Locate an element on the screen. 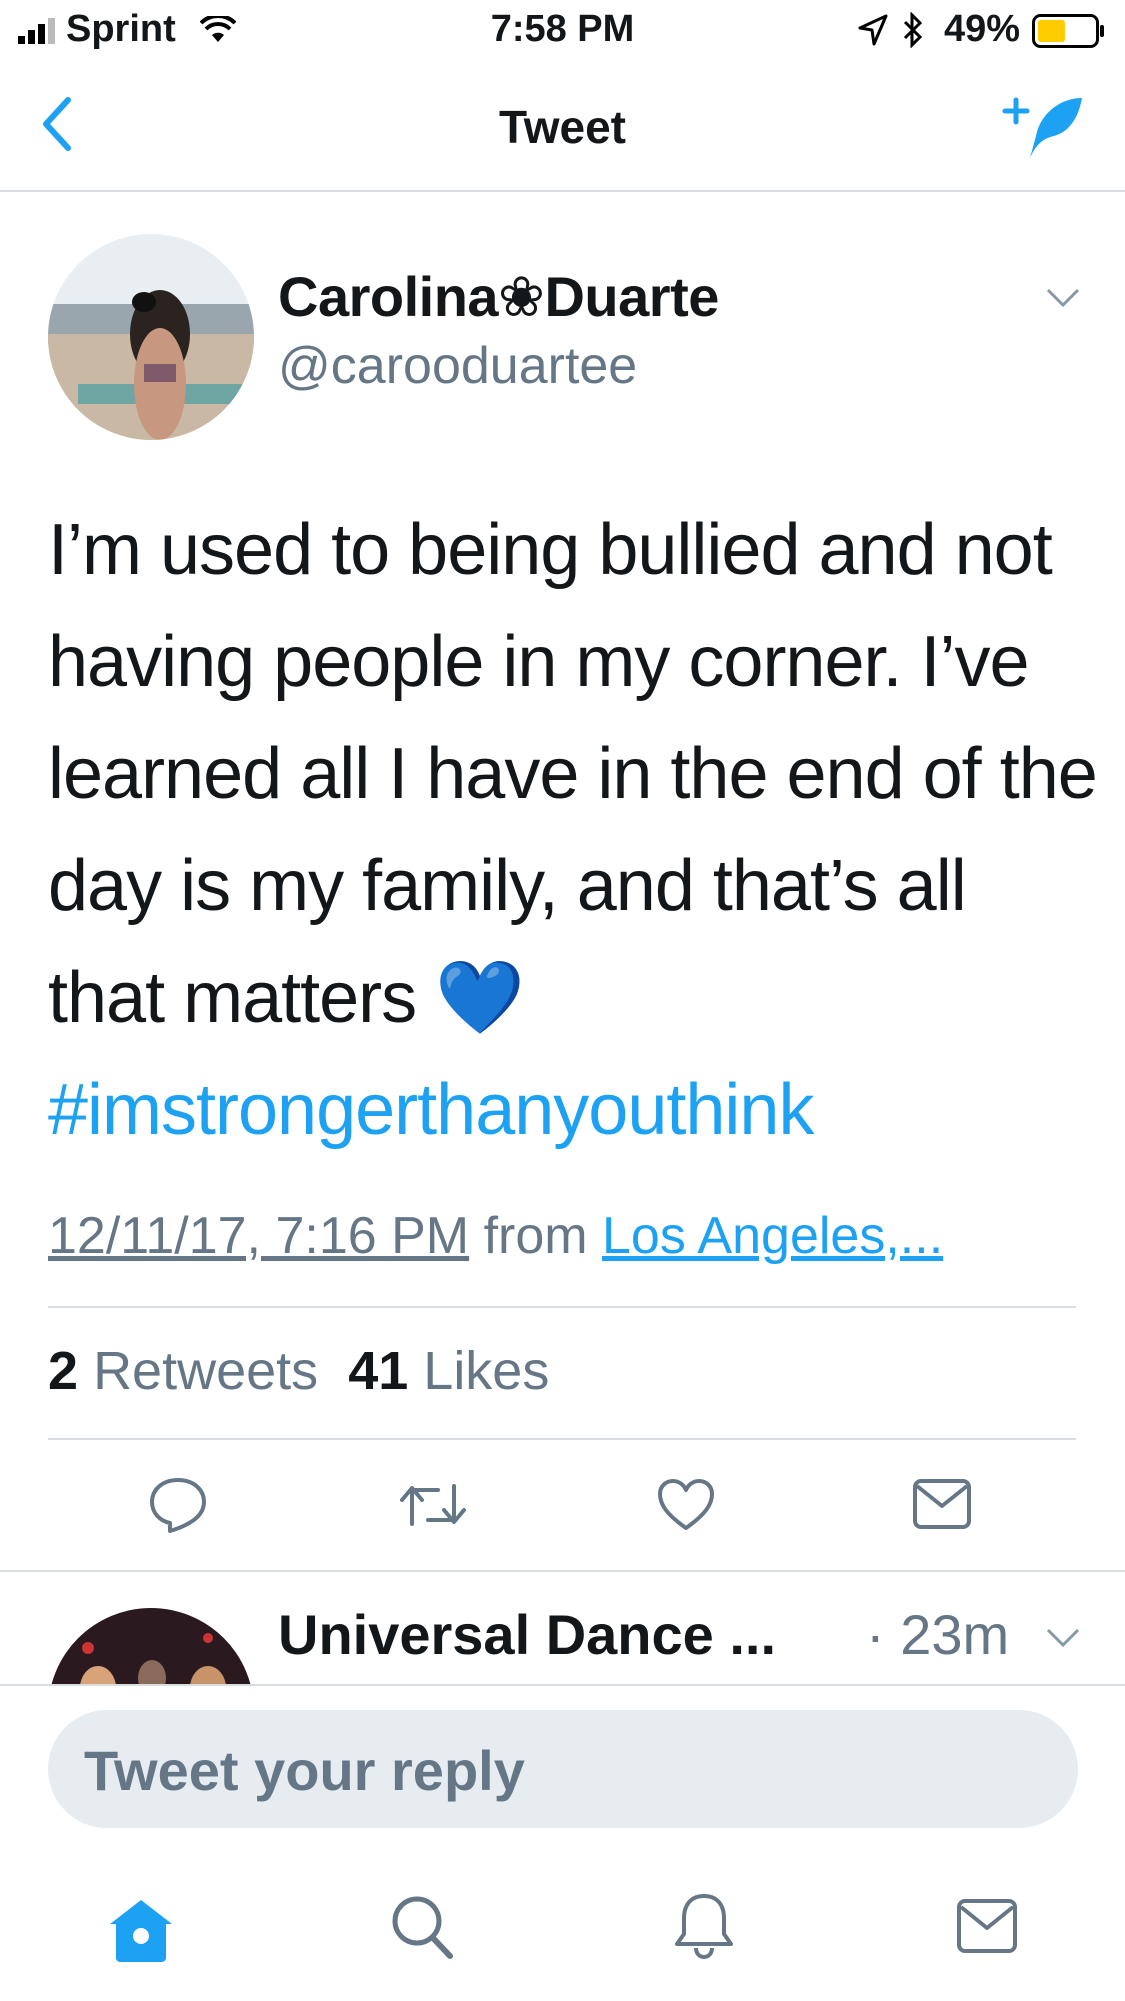  reply-bar-divider is located at coordinates (562, 1685).